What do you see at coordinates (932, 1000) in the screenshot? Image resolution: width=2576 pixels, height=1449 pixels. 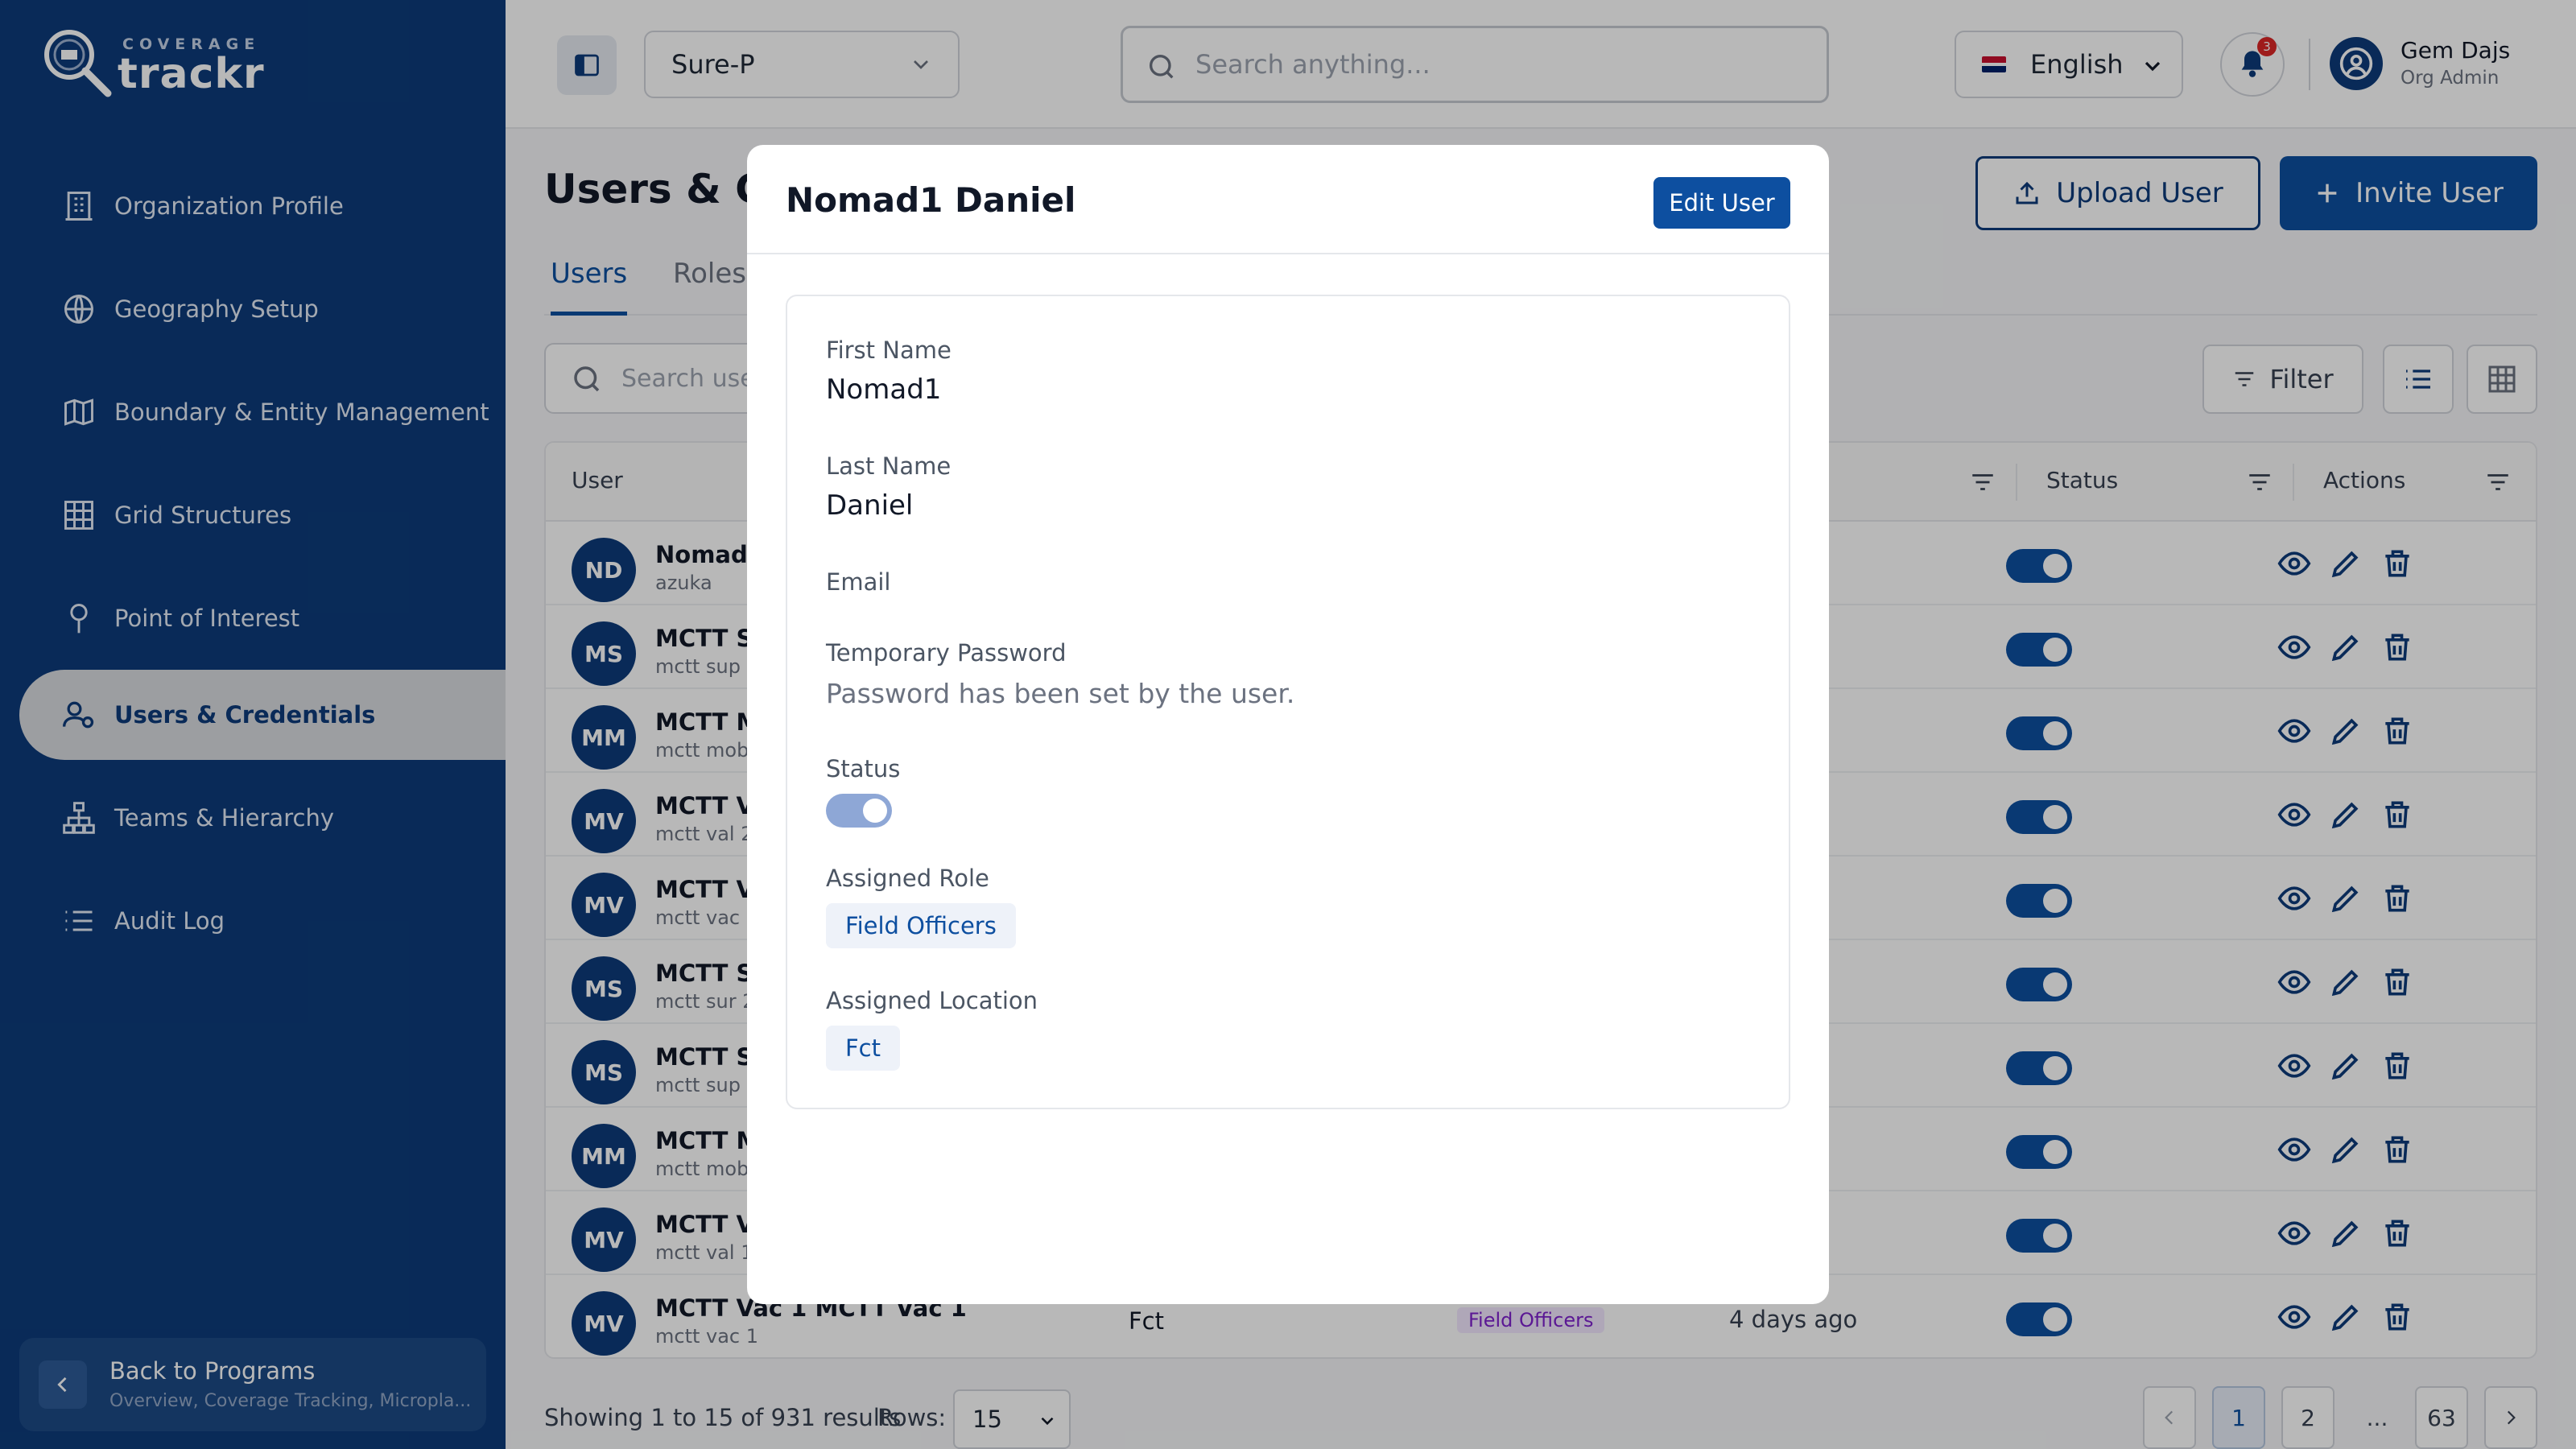 I see `assigned-location-label: Assigned Location` at bounding box center [932, 1000].